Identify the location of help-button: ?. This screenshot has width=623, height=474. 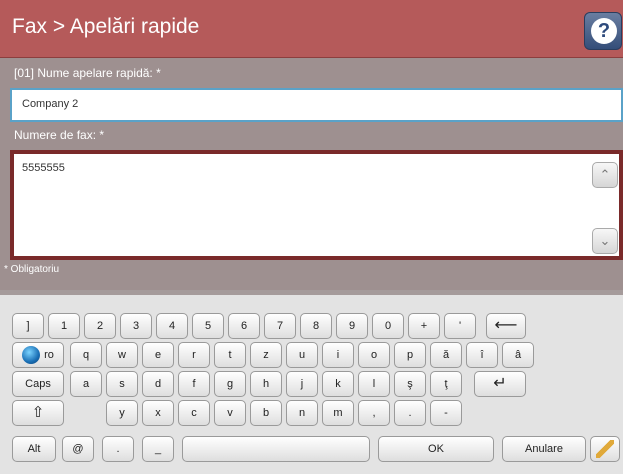
(603, 31).